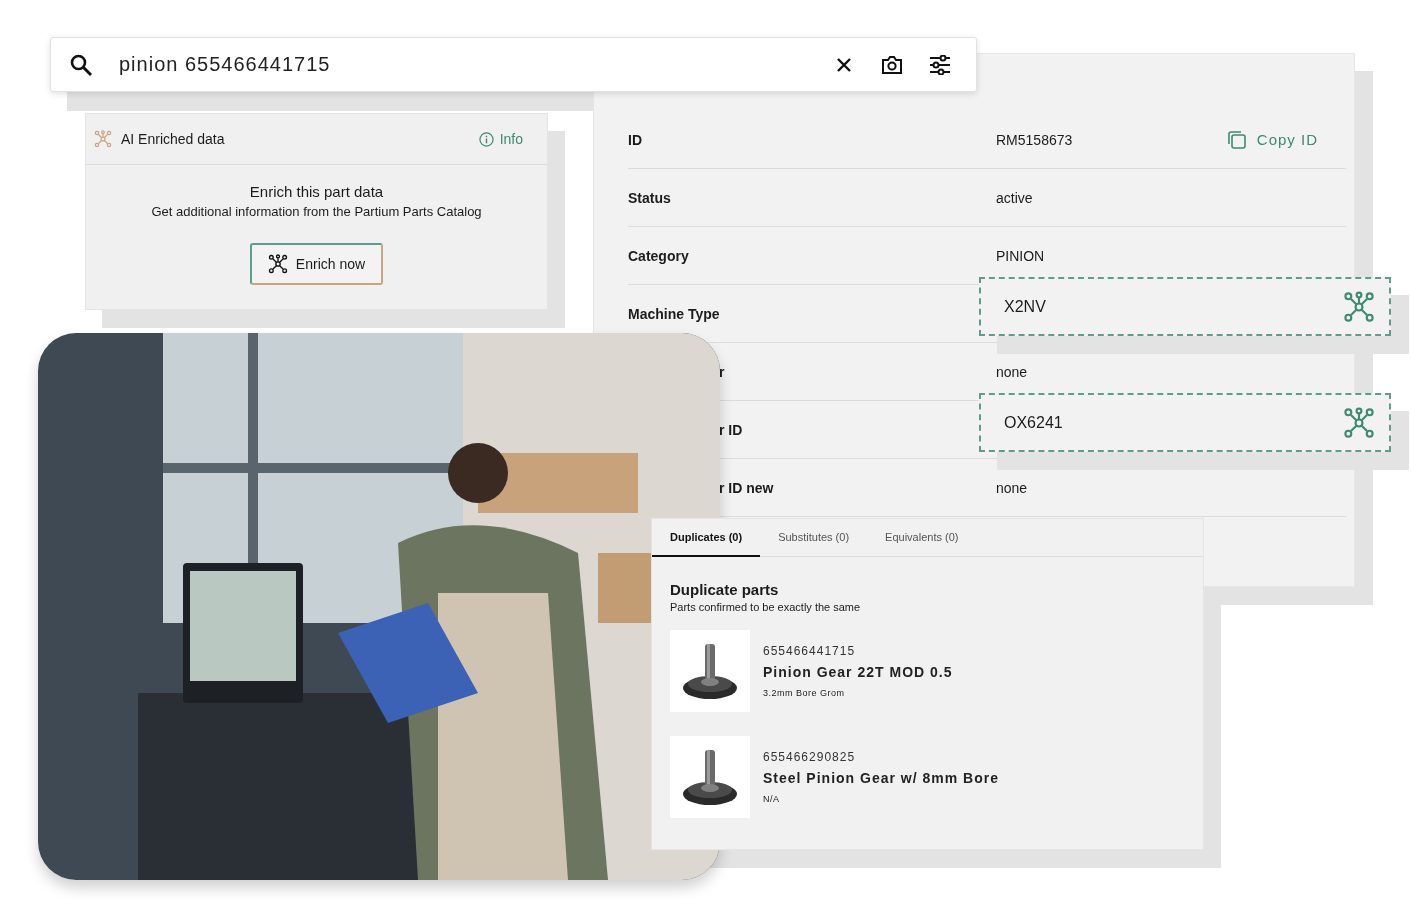  I want to click on field-label: r, so click(722, 371).